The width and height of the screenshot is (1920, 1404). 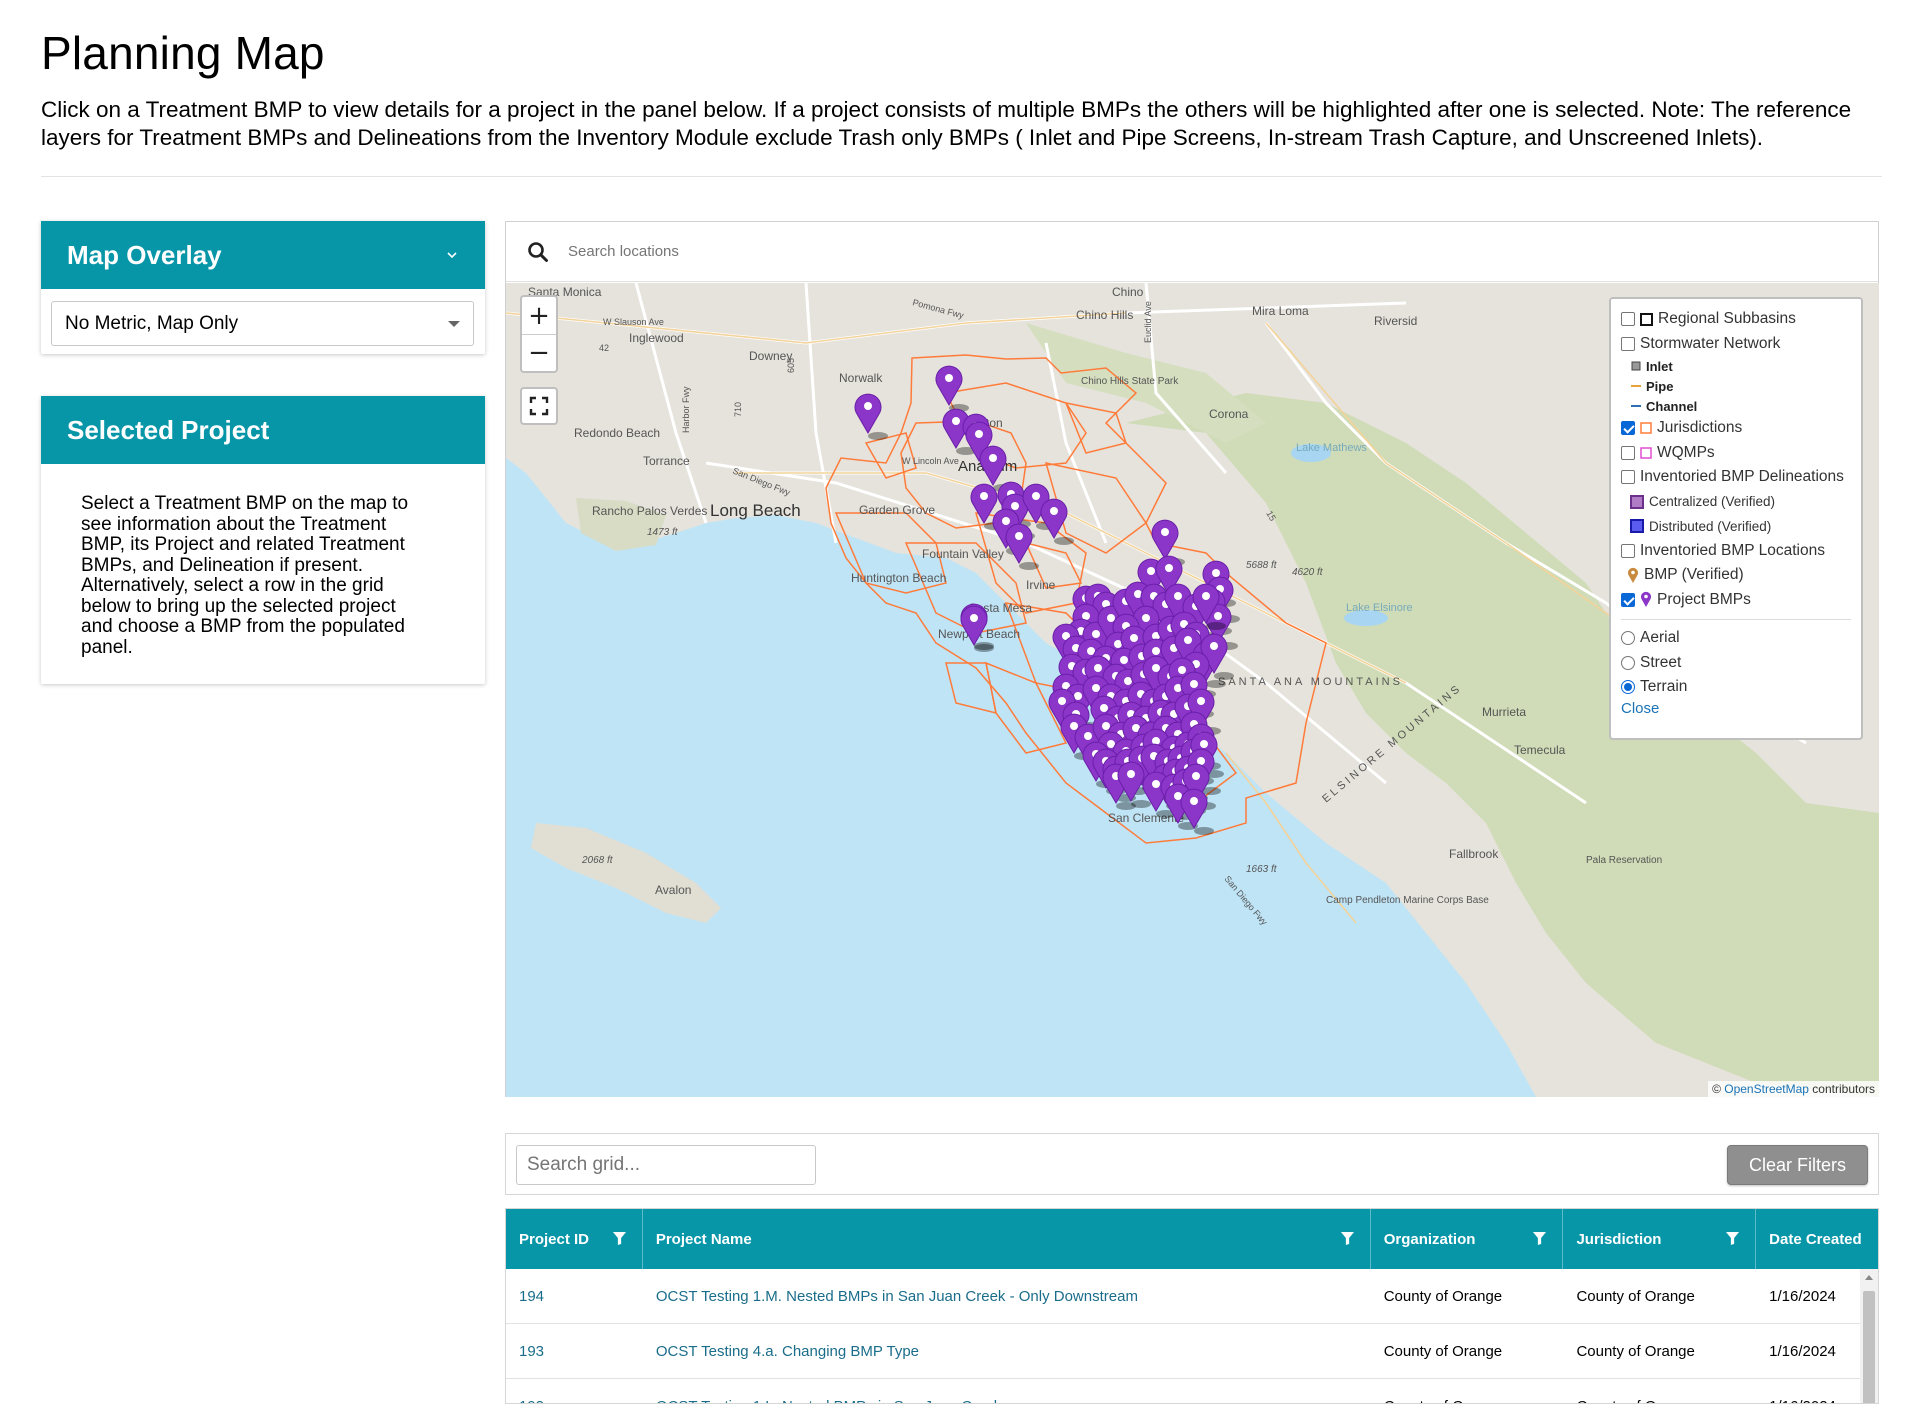 I want to click on layer-project-bmps: Project BMPs, so click(x=1736, y=600).